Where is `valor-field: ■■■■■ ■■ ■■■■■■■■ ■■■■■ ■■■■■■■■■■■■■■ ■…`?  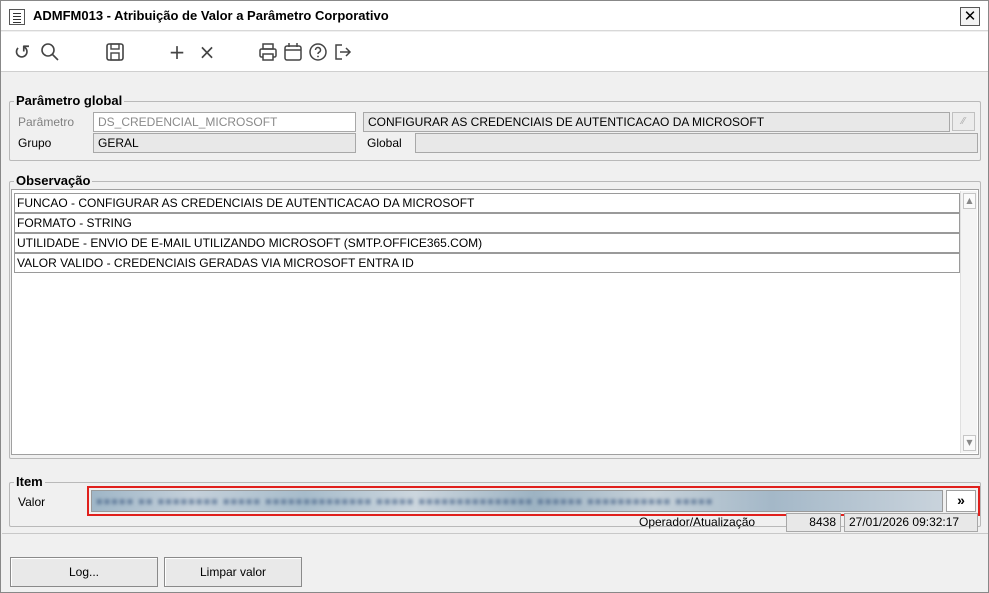 valor-field: ■■■■■ ■■ ■■■■■■■■ ■■■■■ ■■■■■■■■■■■■■■ ■… is located at coordinates (517, 501).